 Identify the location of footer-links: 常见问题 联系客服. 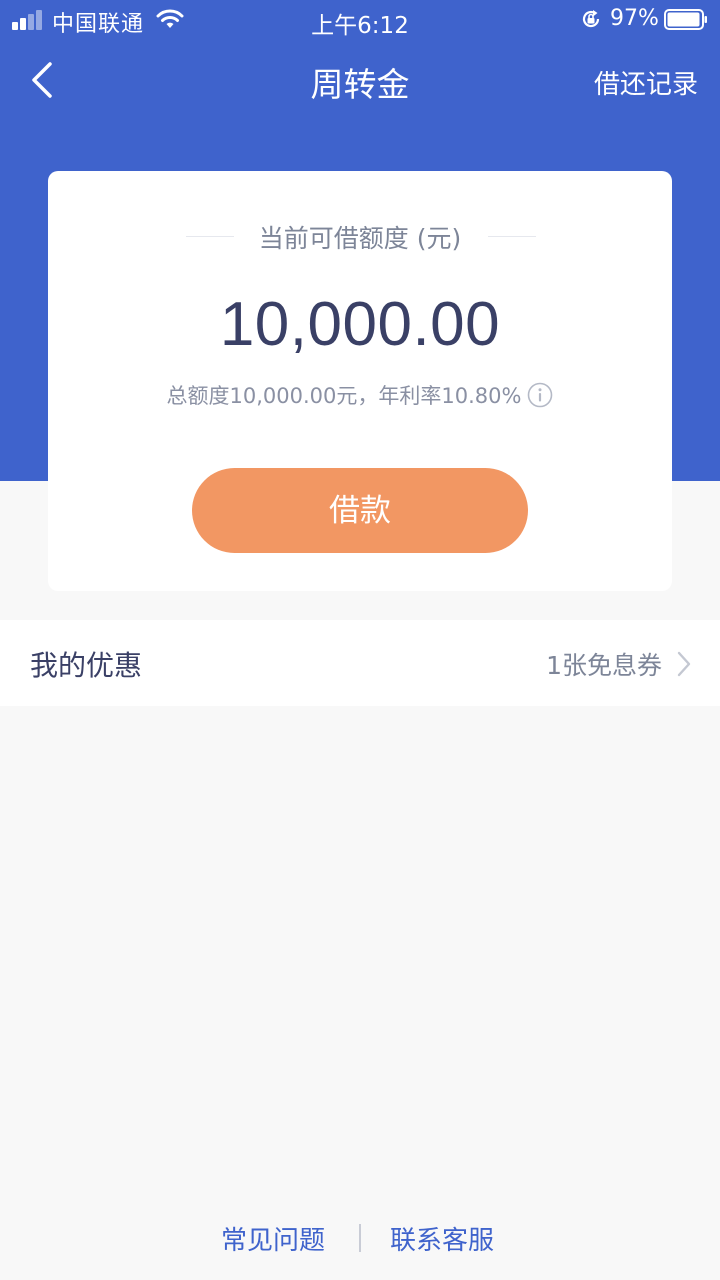
(360, 1238).